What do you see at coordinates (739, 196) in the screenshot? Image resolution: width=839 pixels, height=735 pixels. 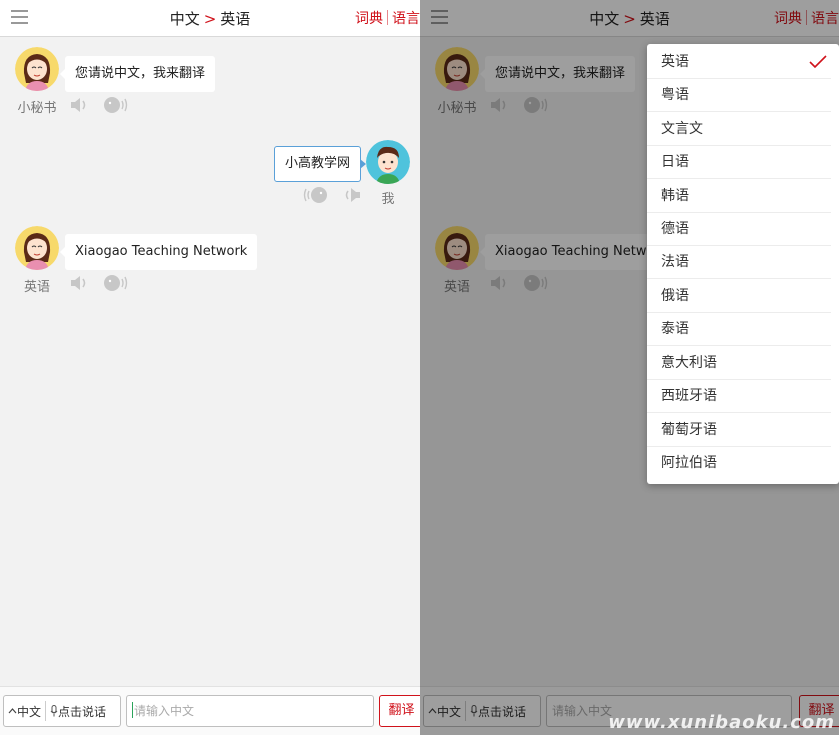 I see `language-option: 韩语` at bounding box center [739, 196].